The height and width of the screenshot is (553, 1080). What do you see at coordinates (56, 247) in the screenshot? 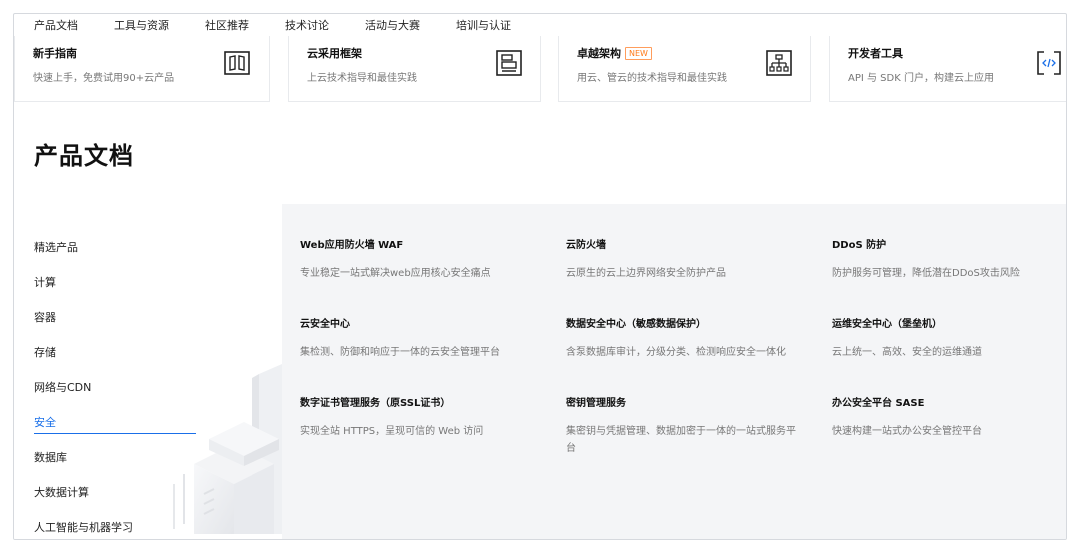
I see `sidebar-item-featured: 精选产品` at bounding box center [56, 247].